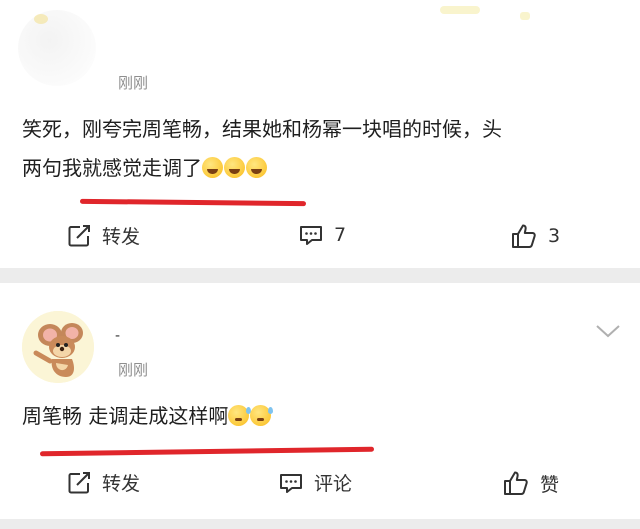  I want to click on comment-count: 7, so click(340, 235).